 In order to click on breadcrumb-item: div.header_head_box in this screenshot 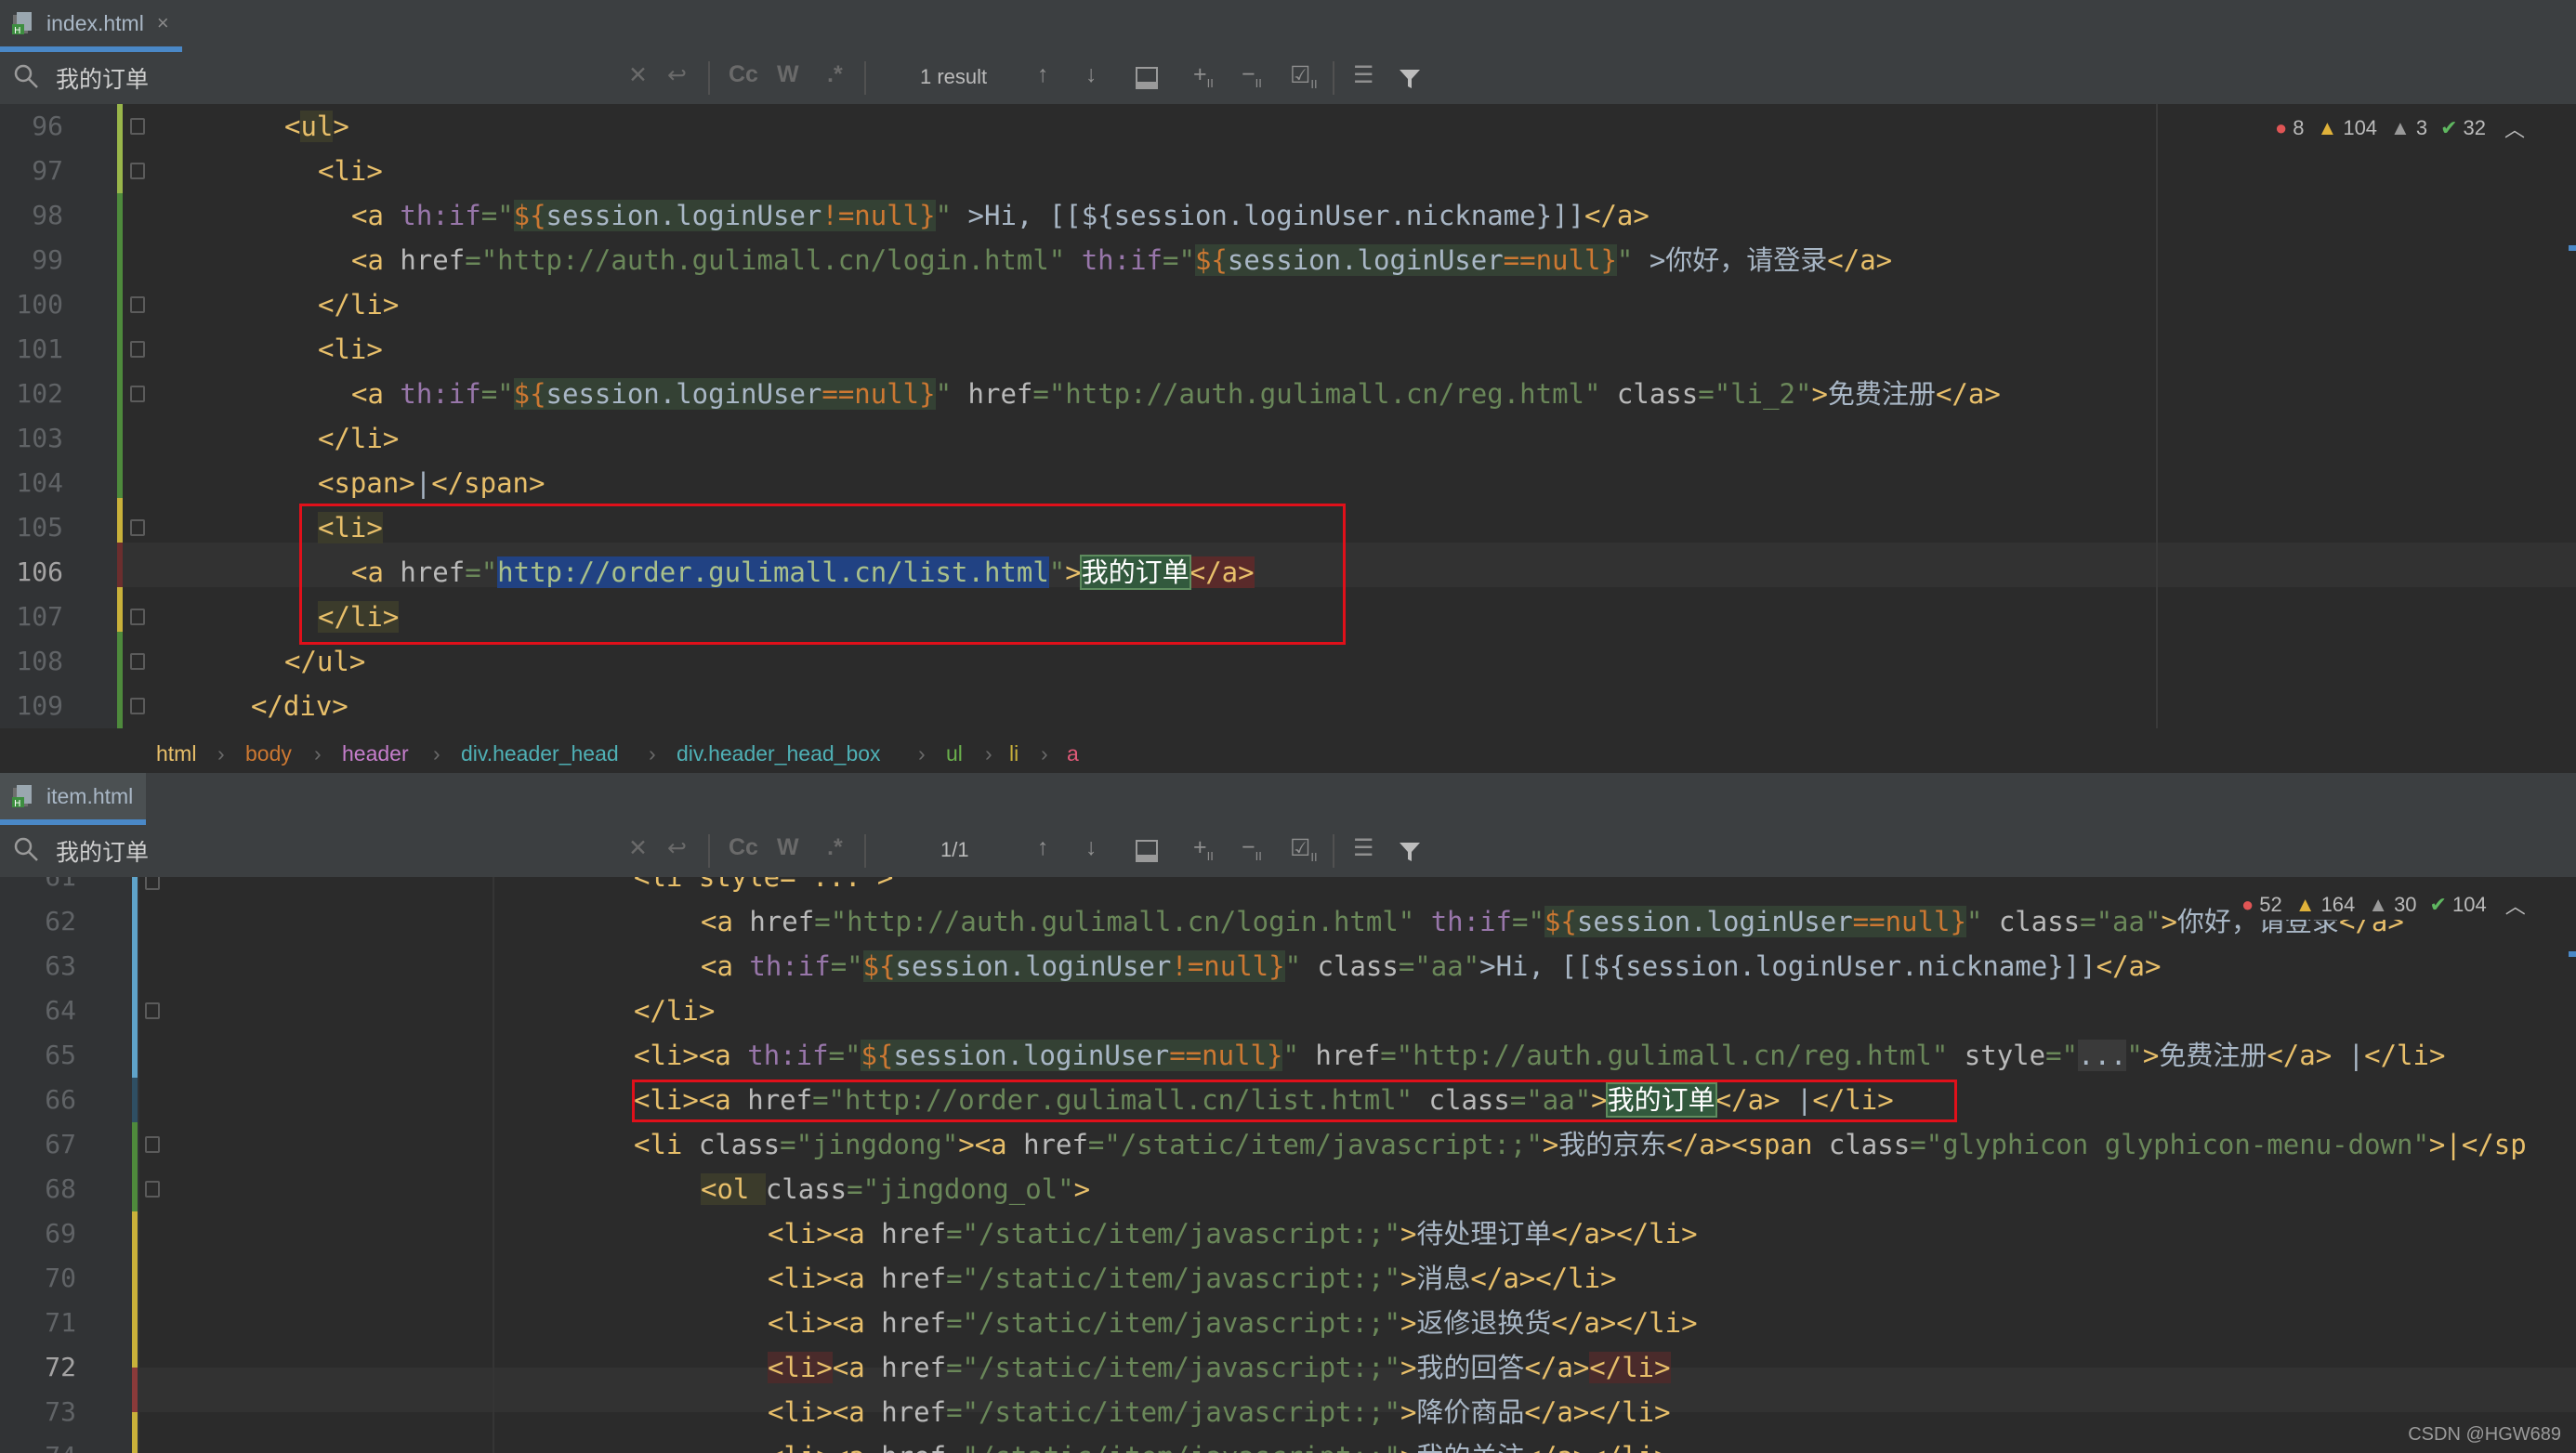, I will do `click(779, 754)`.